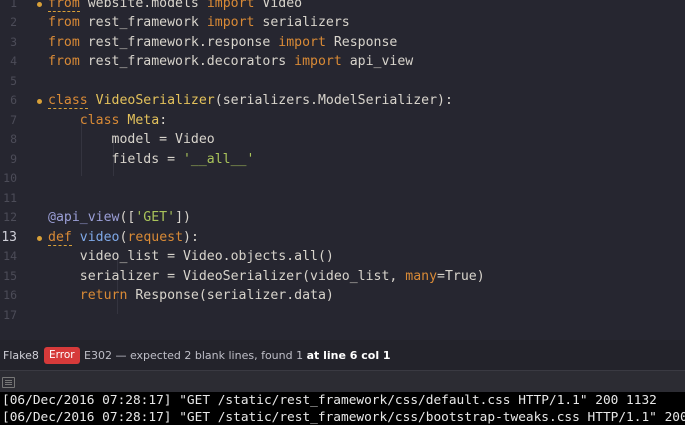 This screenshot has width=685, height=425. I want to click on line-number: 5, so click(13, 80).